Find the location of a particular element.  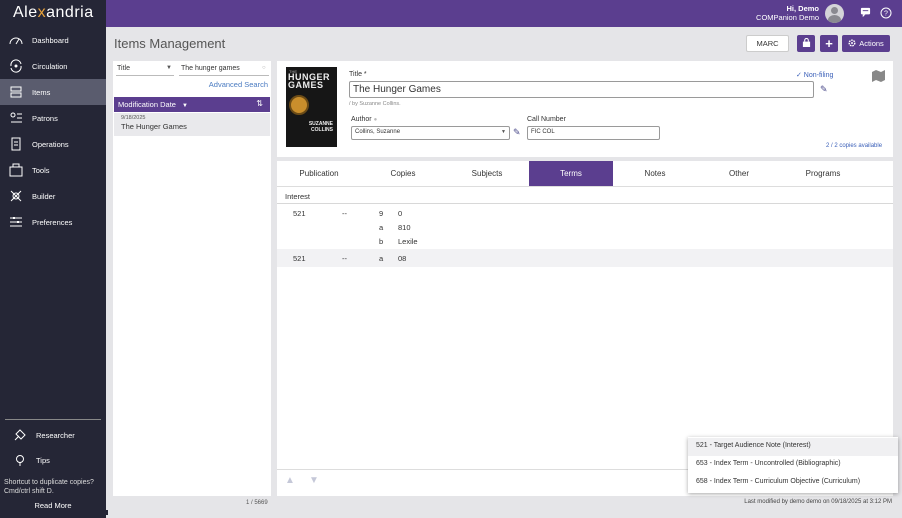

circulation-icon is located at coordinates (16, 66).